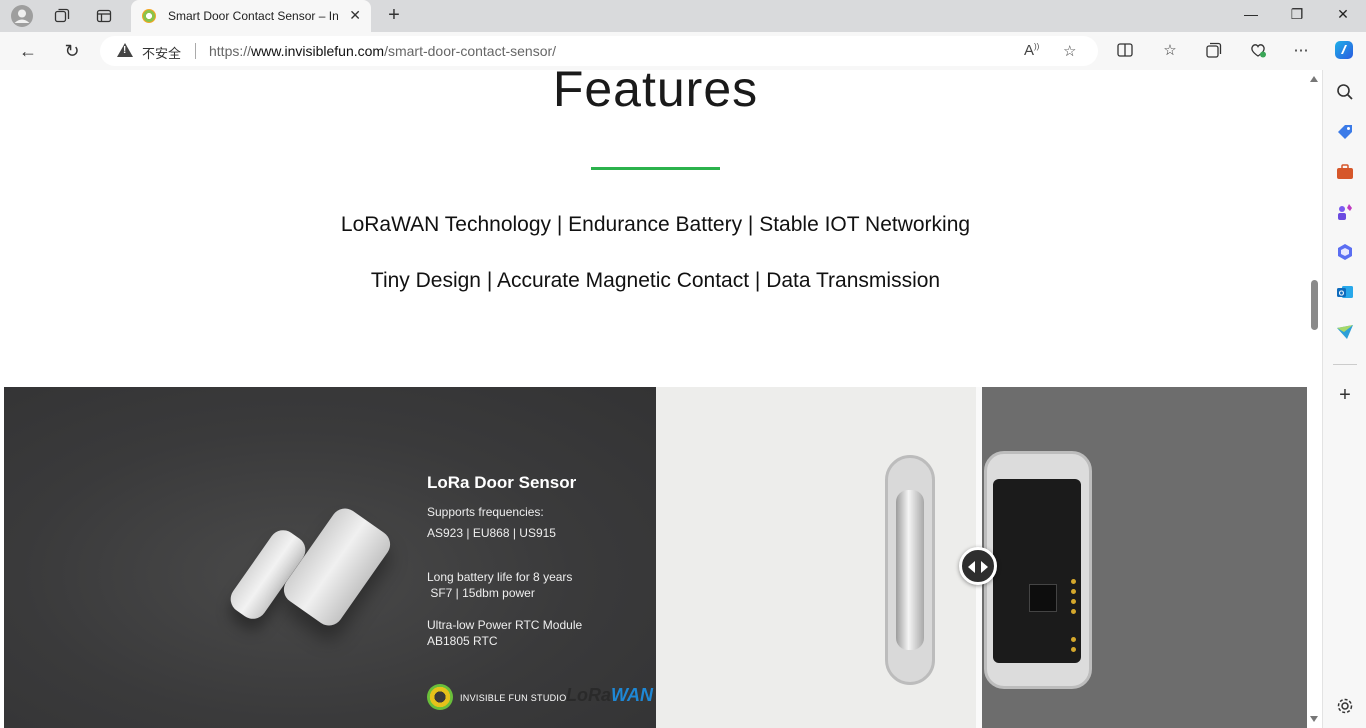  I want to click on heading-divider, so click(655, 168).